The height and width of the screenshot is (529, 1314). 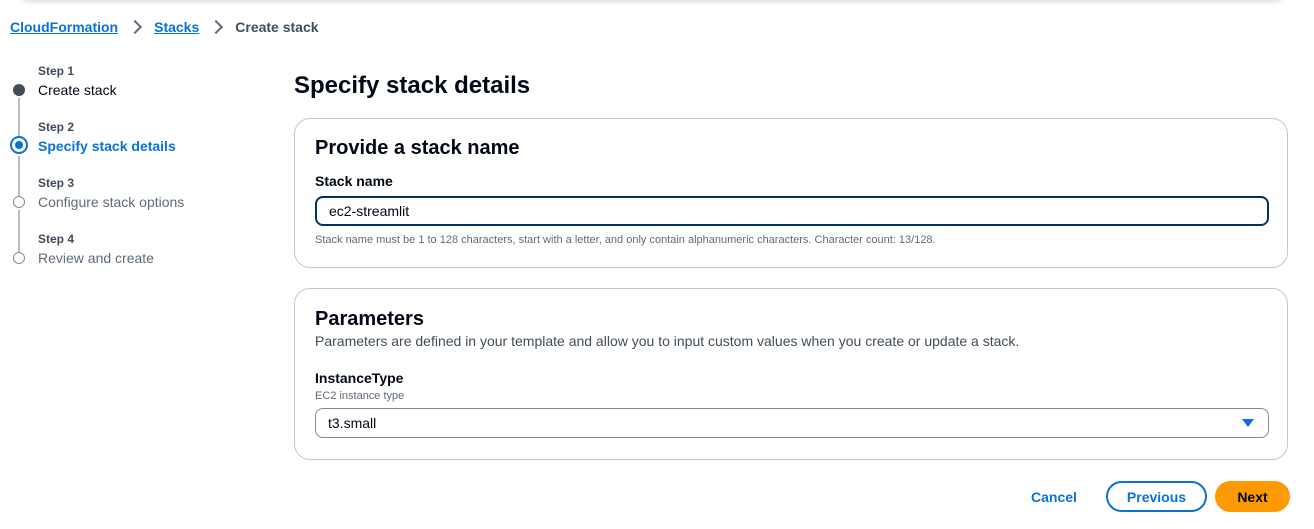 What do you see at coordinates (369, 319) in the screenshot?
I see `panel-title: Parameters` at bounding box center [369, 319].